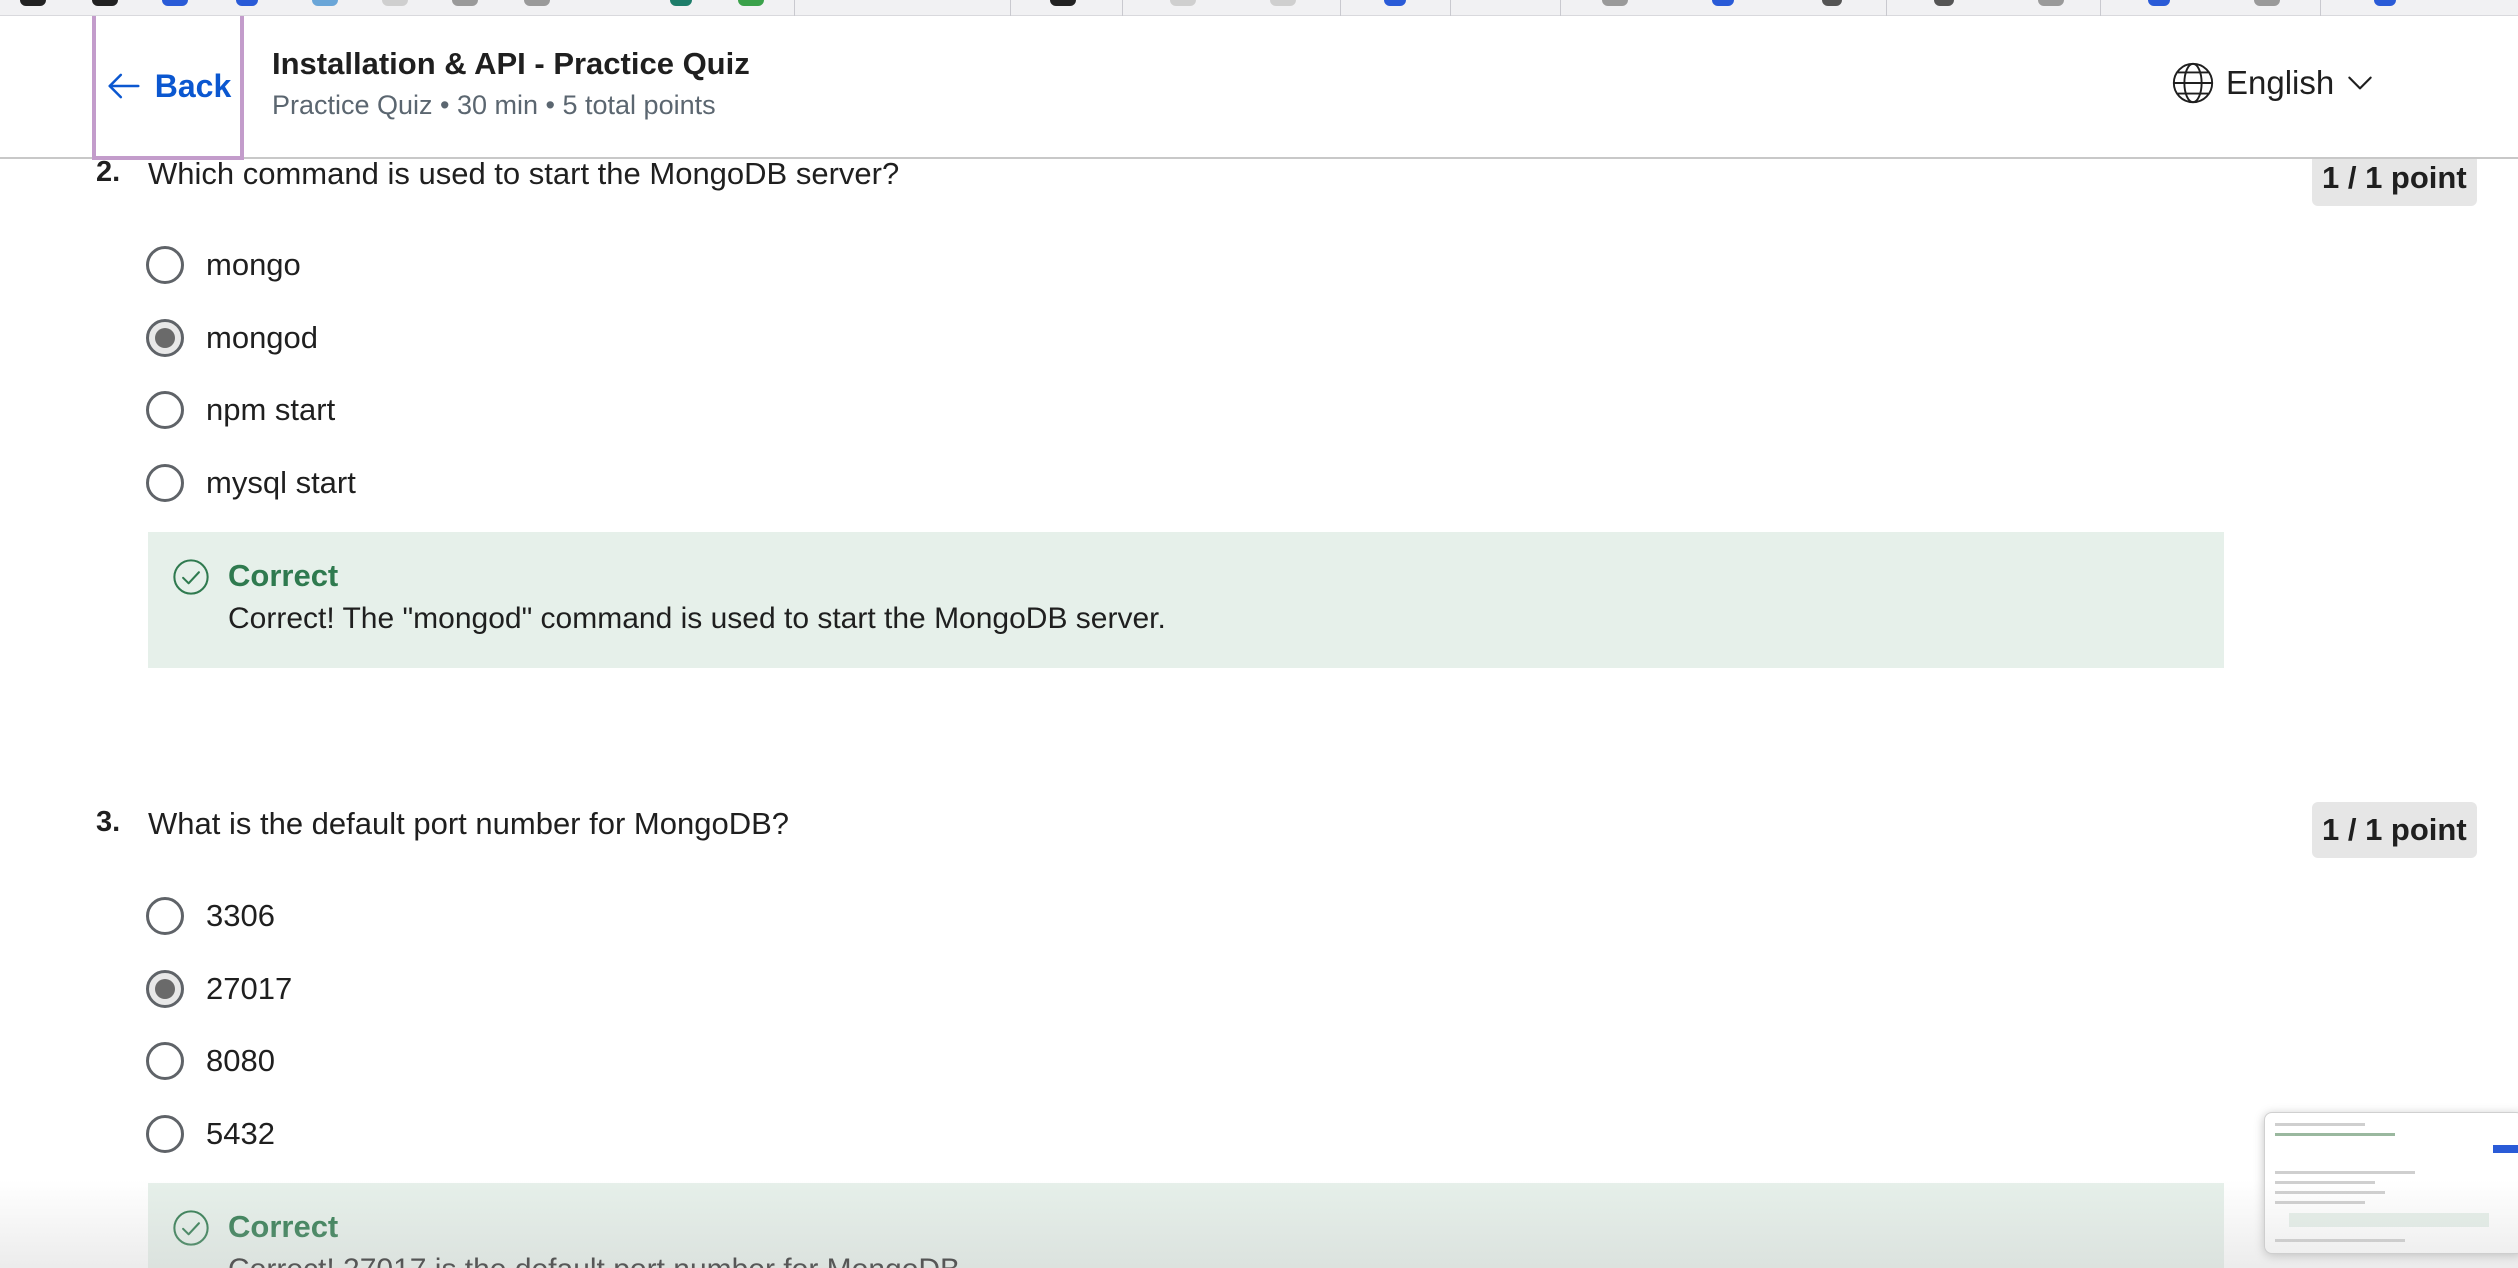 The width and height of the screenshot is (2518, 1268). Describe the element at coordinates (253, 264) in the screenshot. I see `option-label: mongo` at that location.